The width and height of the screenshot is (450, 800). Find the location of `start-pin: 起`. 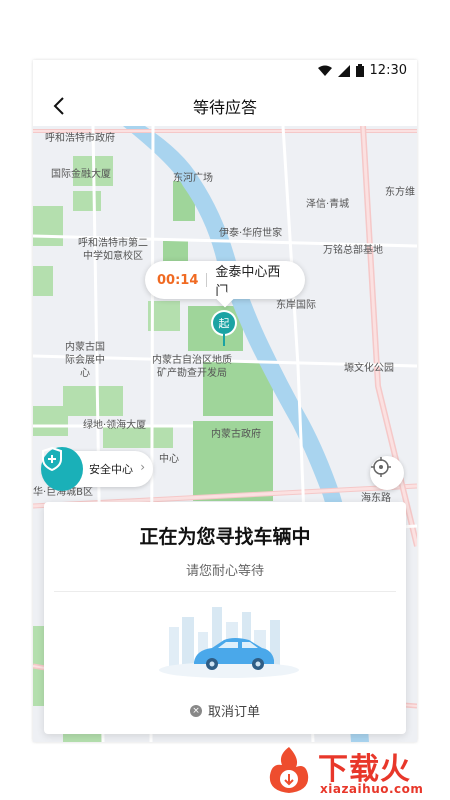

start-pin: 起 is located at coordinates (224, 323).